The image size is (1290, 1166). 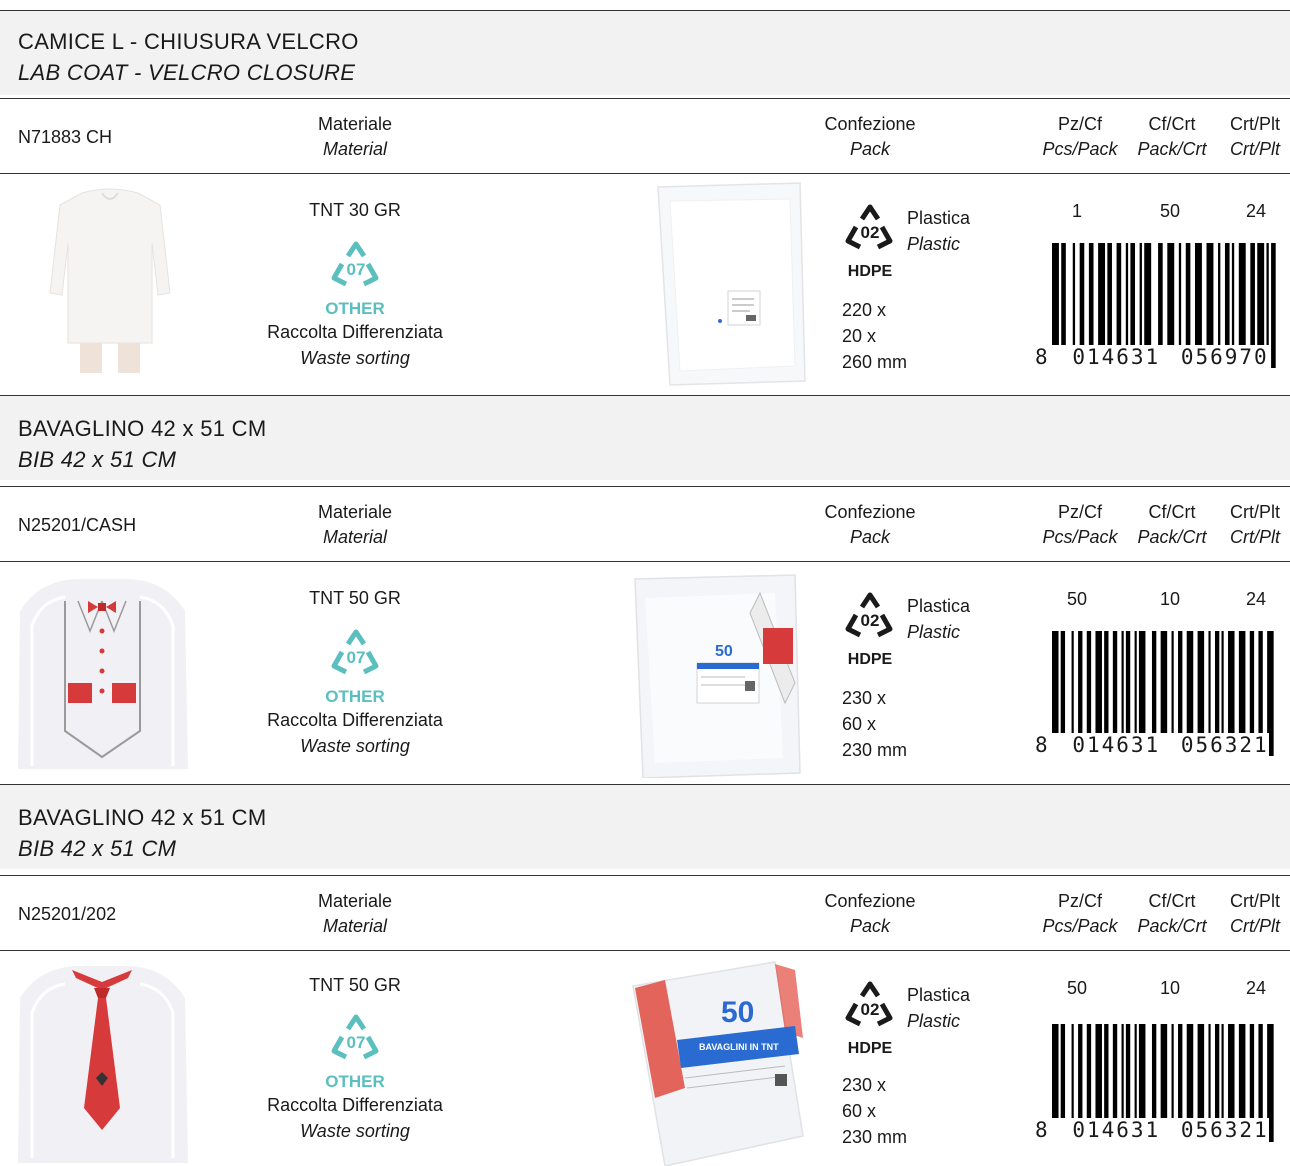 What do you see at coordinates (187, 72) in the screenshot?
I see `product-title-en: LAB COAT - VELCRO CLOSURE` at bounding box center [187, 72].